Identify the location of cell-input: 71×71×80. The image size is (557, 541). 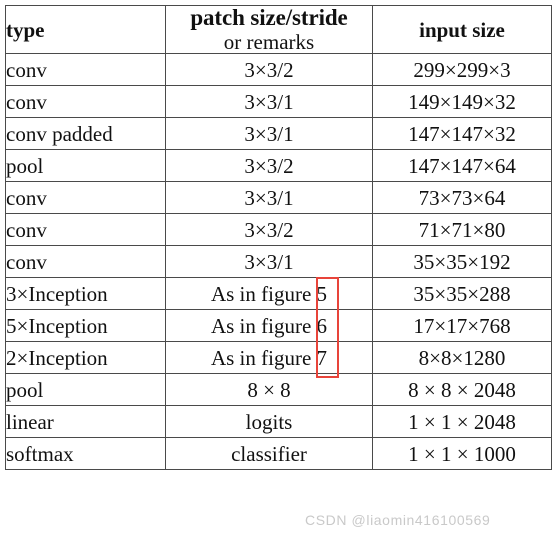
(462, 230).